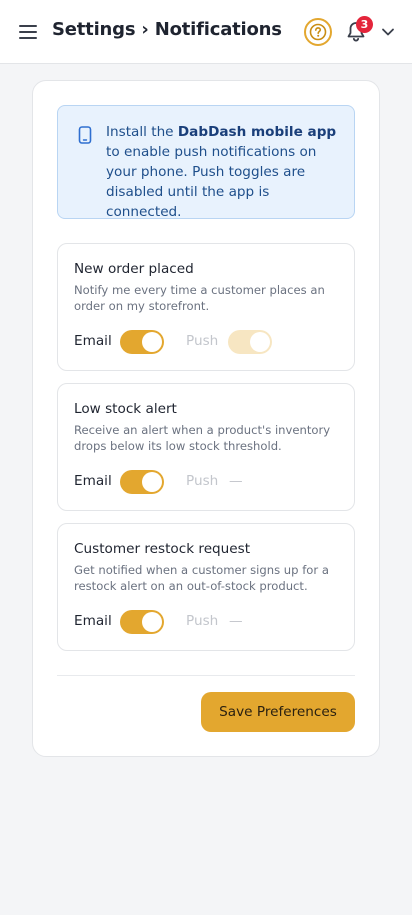 The image size is (412, 915). Describe the element at coordinates (134, 269) in the screenshot. I see `notification-title: New order placed` at that location.